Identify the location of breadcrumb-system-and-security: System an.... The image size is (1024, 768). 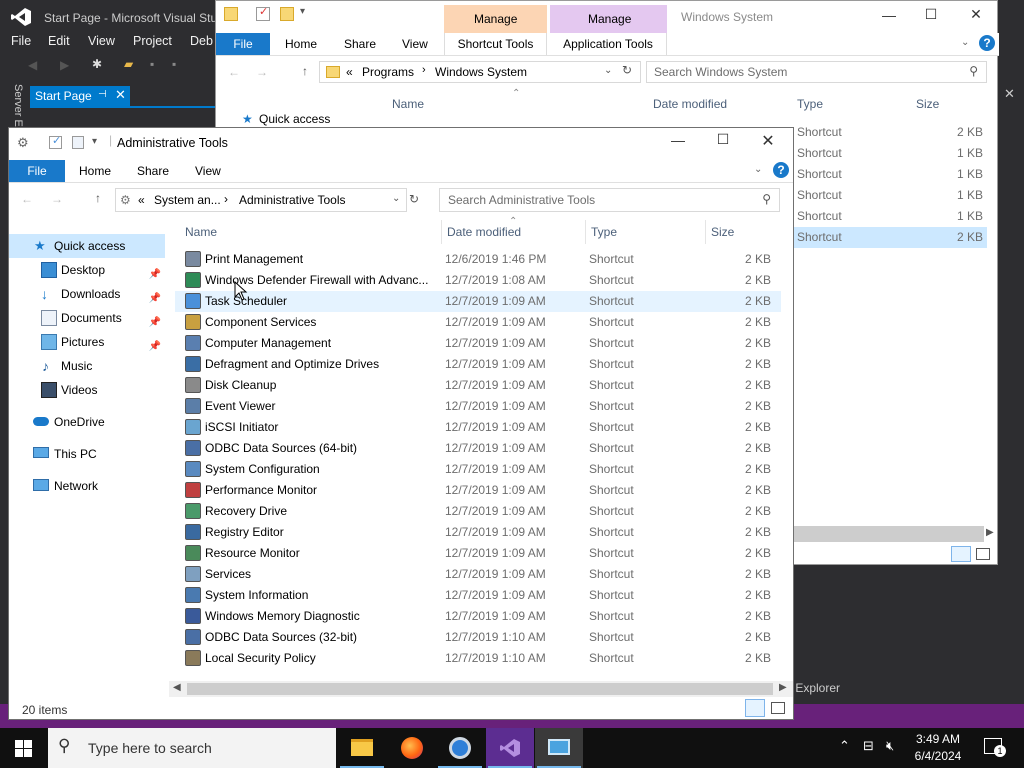
(187, 200).